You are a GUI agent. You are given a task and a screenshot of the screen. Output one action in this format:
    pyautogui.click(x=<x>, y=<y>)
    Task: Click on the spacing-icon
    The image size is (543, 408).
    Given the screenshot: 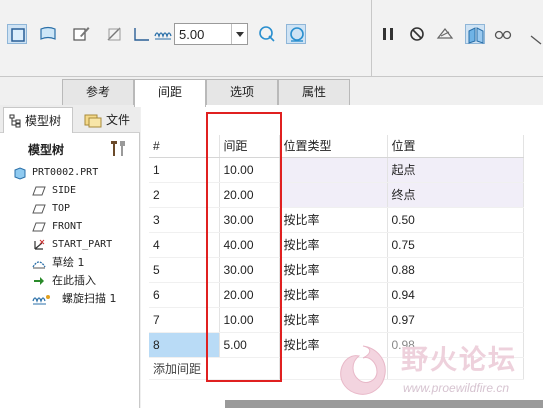 What is the action you would take?
    pyautogui.click(x=142, y=34)
    